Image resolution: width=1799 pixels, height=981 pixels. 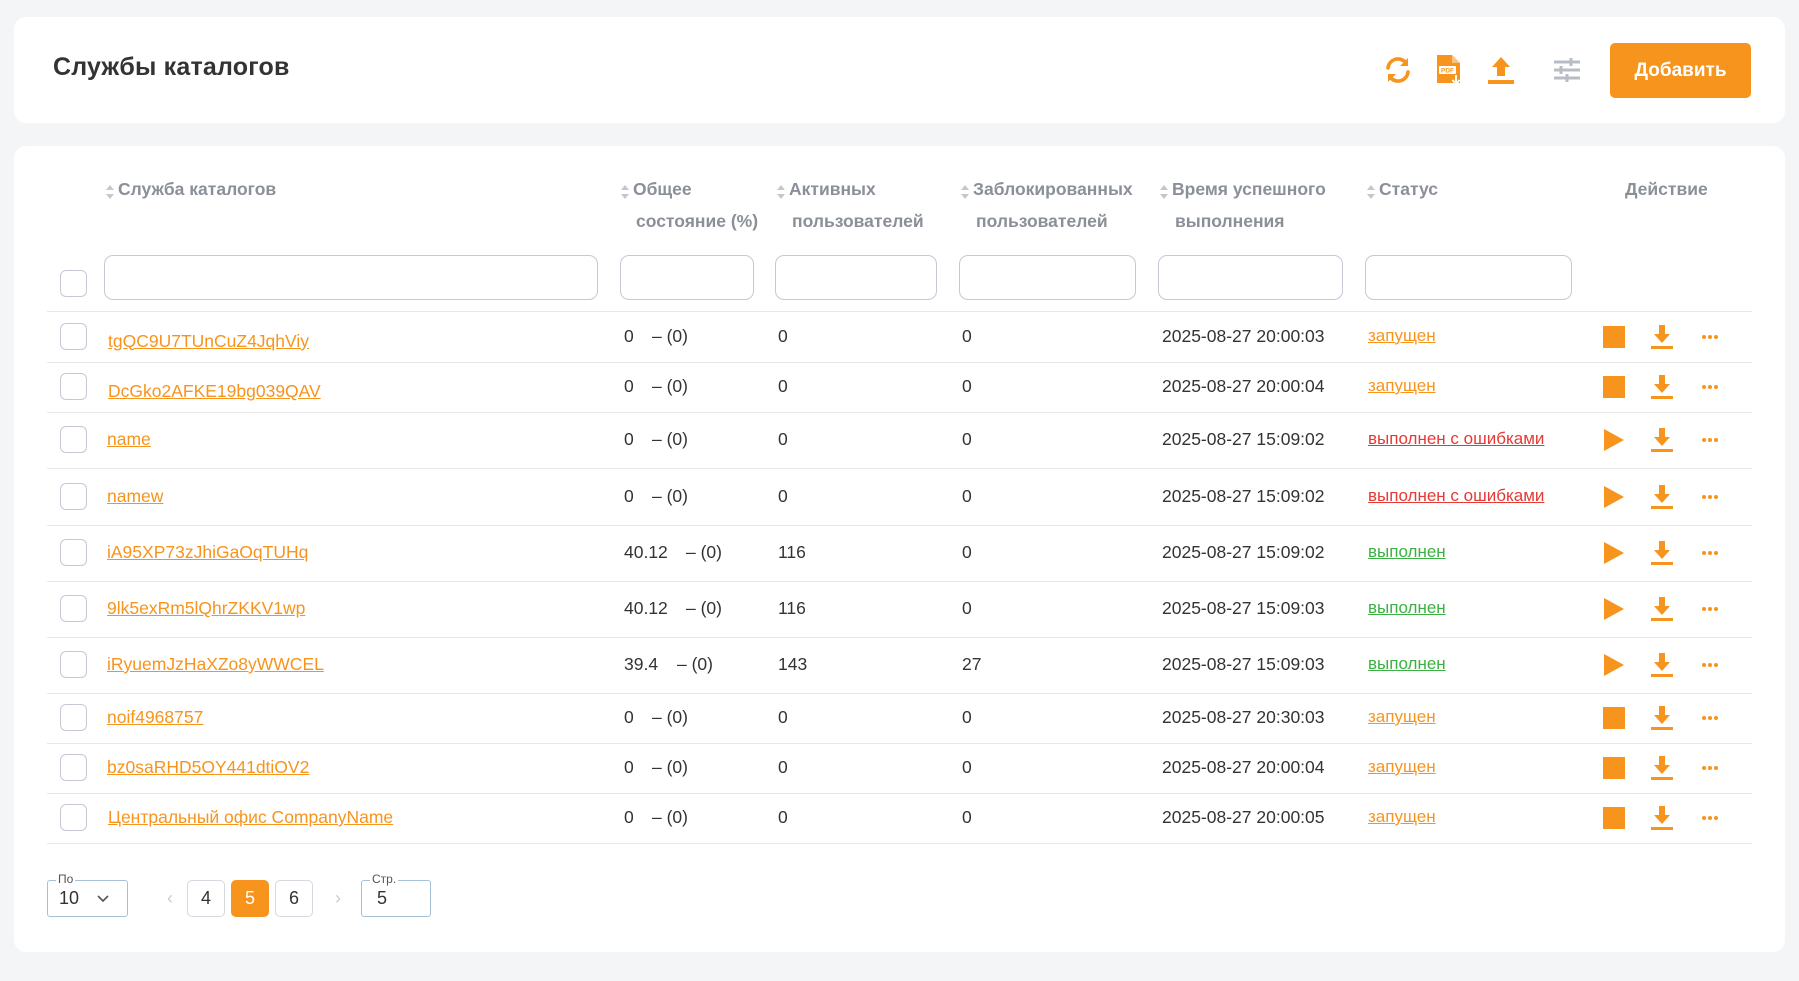 I want to click on service-name-link: iRyuemJzHaXZo8yWWCEL, so click(x=215, y=664).